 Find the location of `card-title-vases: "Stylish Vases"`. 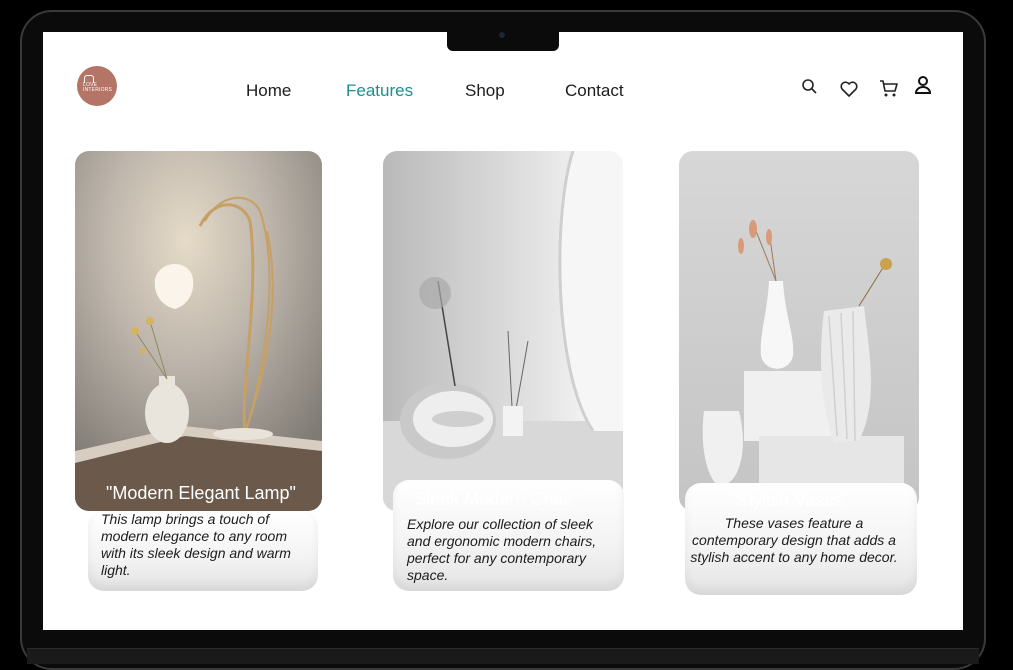

card-title-vases: "Stylish Vases" is located at coordinates (790, 500).